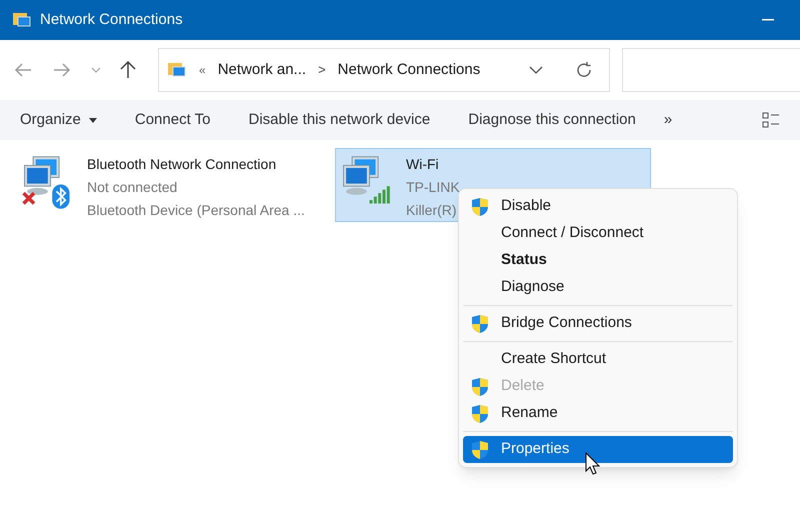  What do you see at coordinates (58, 120) in the screenshot?
I see `command-button: Organize` at bounding box center [58, 120].